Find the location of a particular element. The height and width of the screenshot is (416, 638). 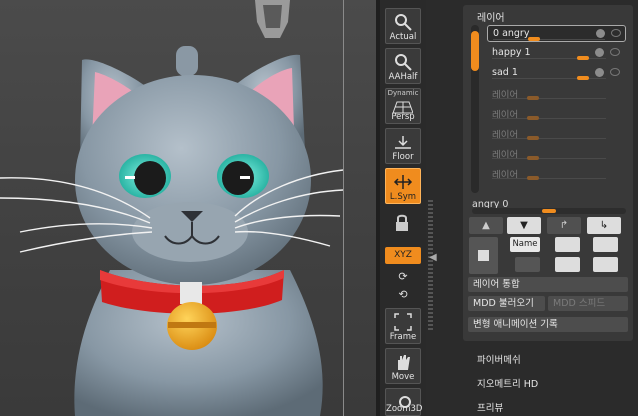

panel-title: 레이어 is located at coordinates (491, 18).